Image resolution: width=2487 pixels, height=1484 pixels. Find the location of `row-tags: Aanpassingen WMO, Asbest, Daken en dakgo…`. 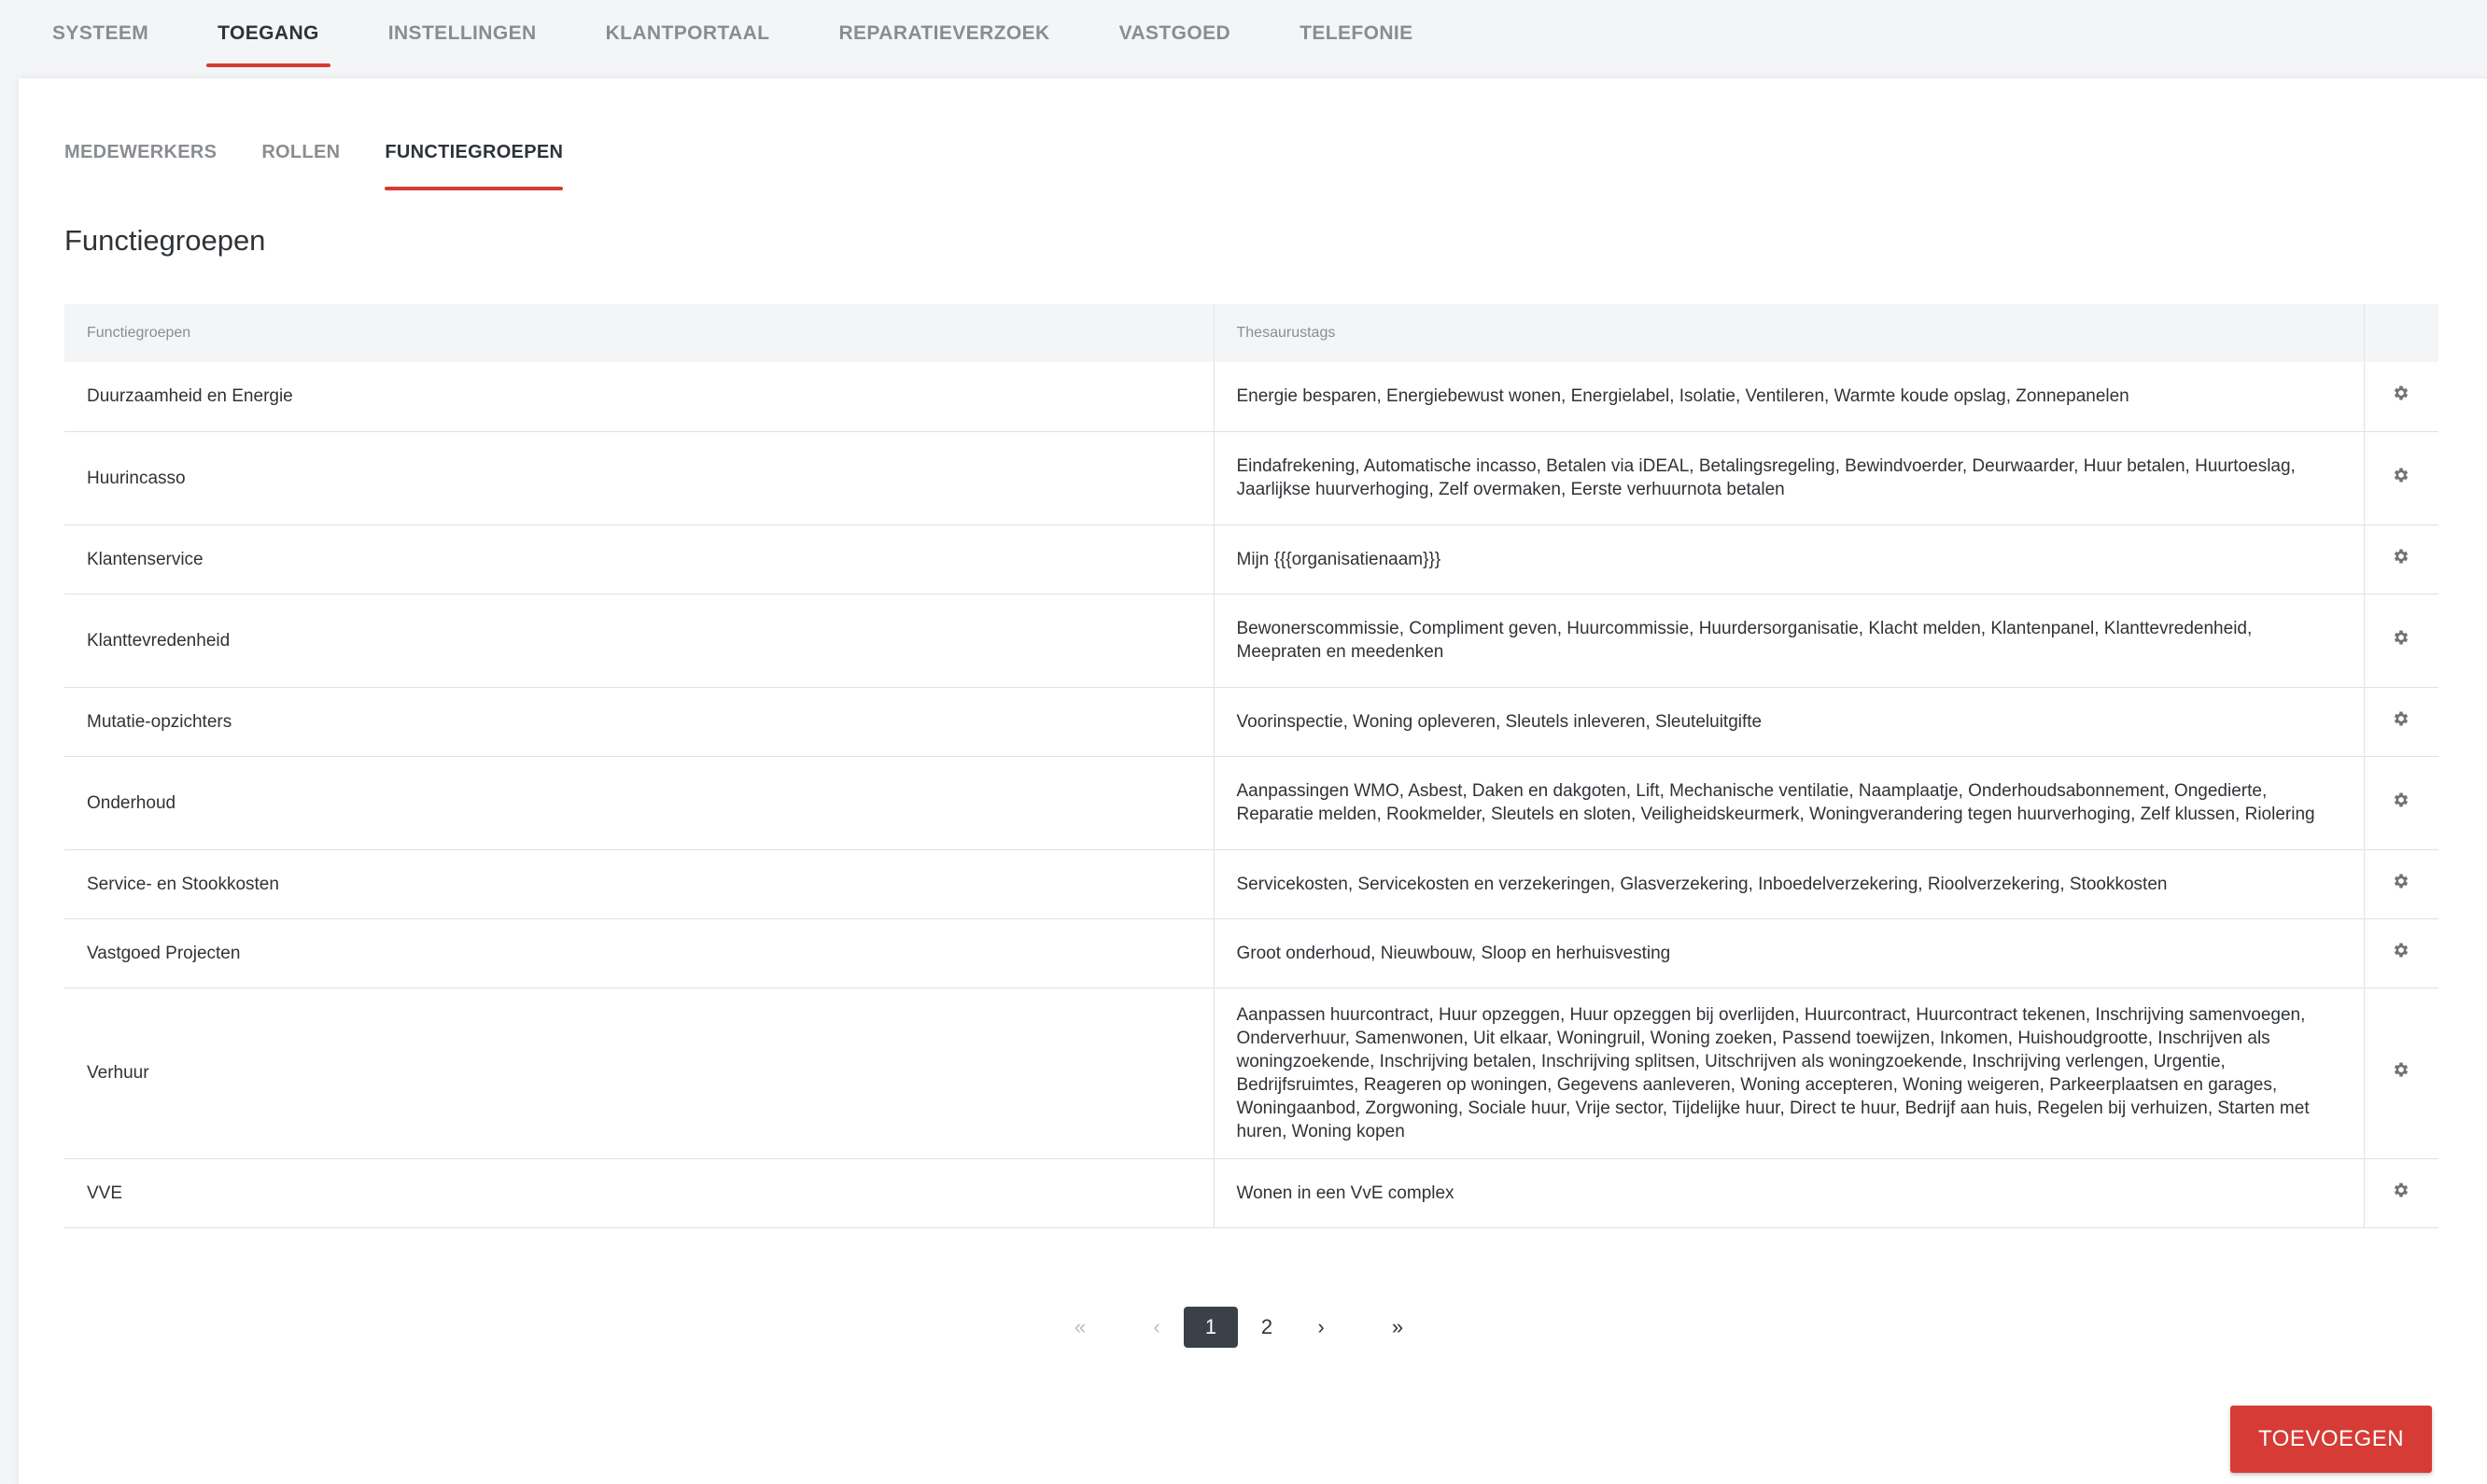

row-tags: Aanpassingen WMO, Asbest, Daken en dakgo… is located at coordinates (1789, 803).